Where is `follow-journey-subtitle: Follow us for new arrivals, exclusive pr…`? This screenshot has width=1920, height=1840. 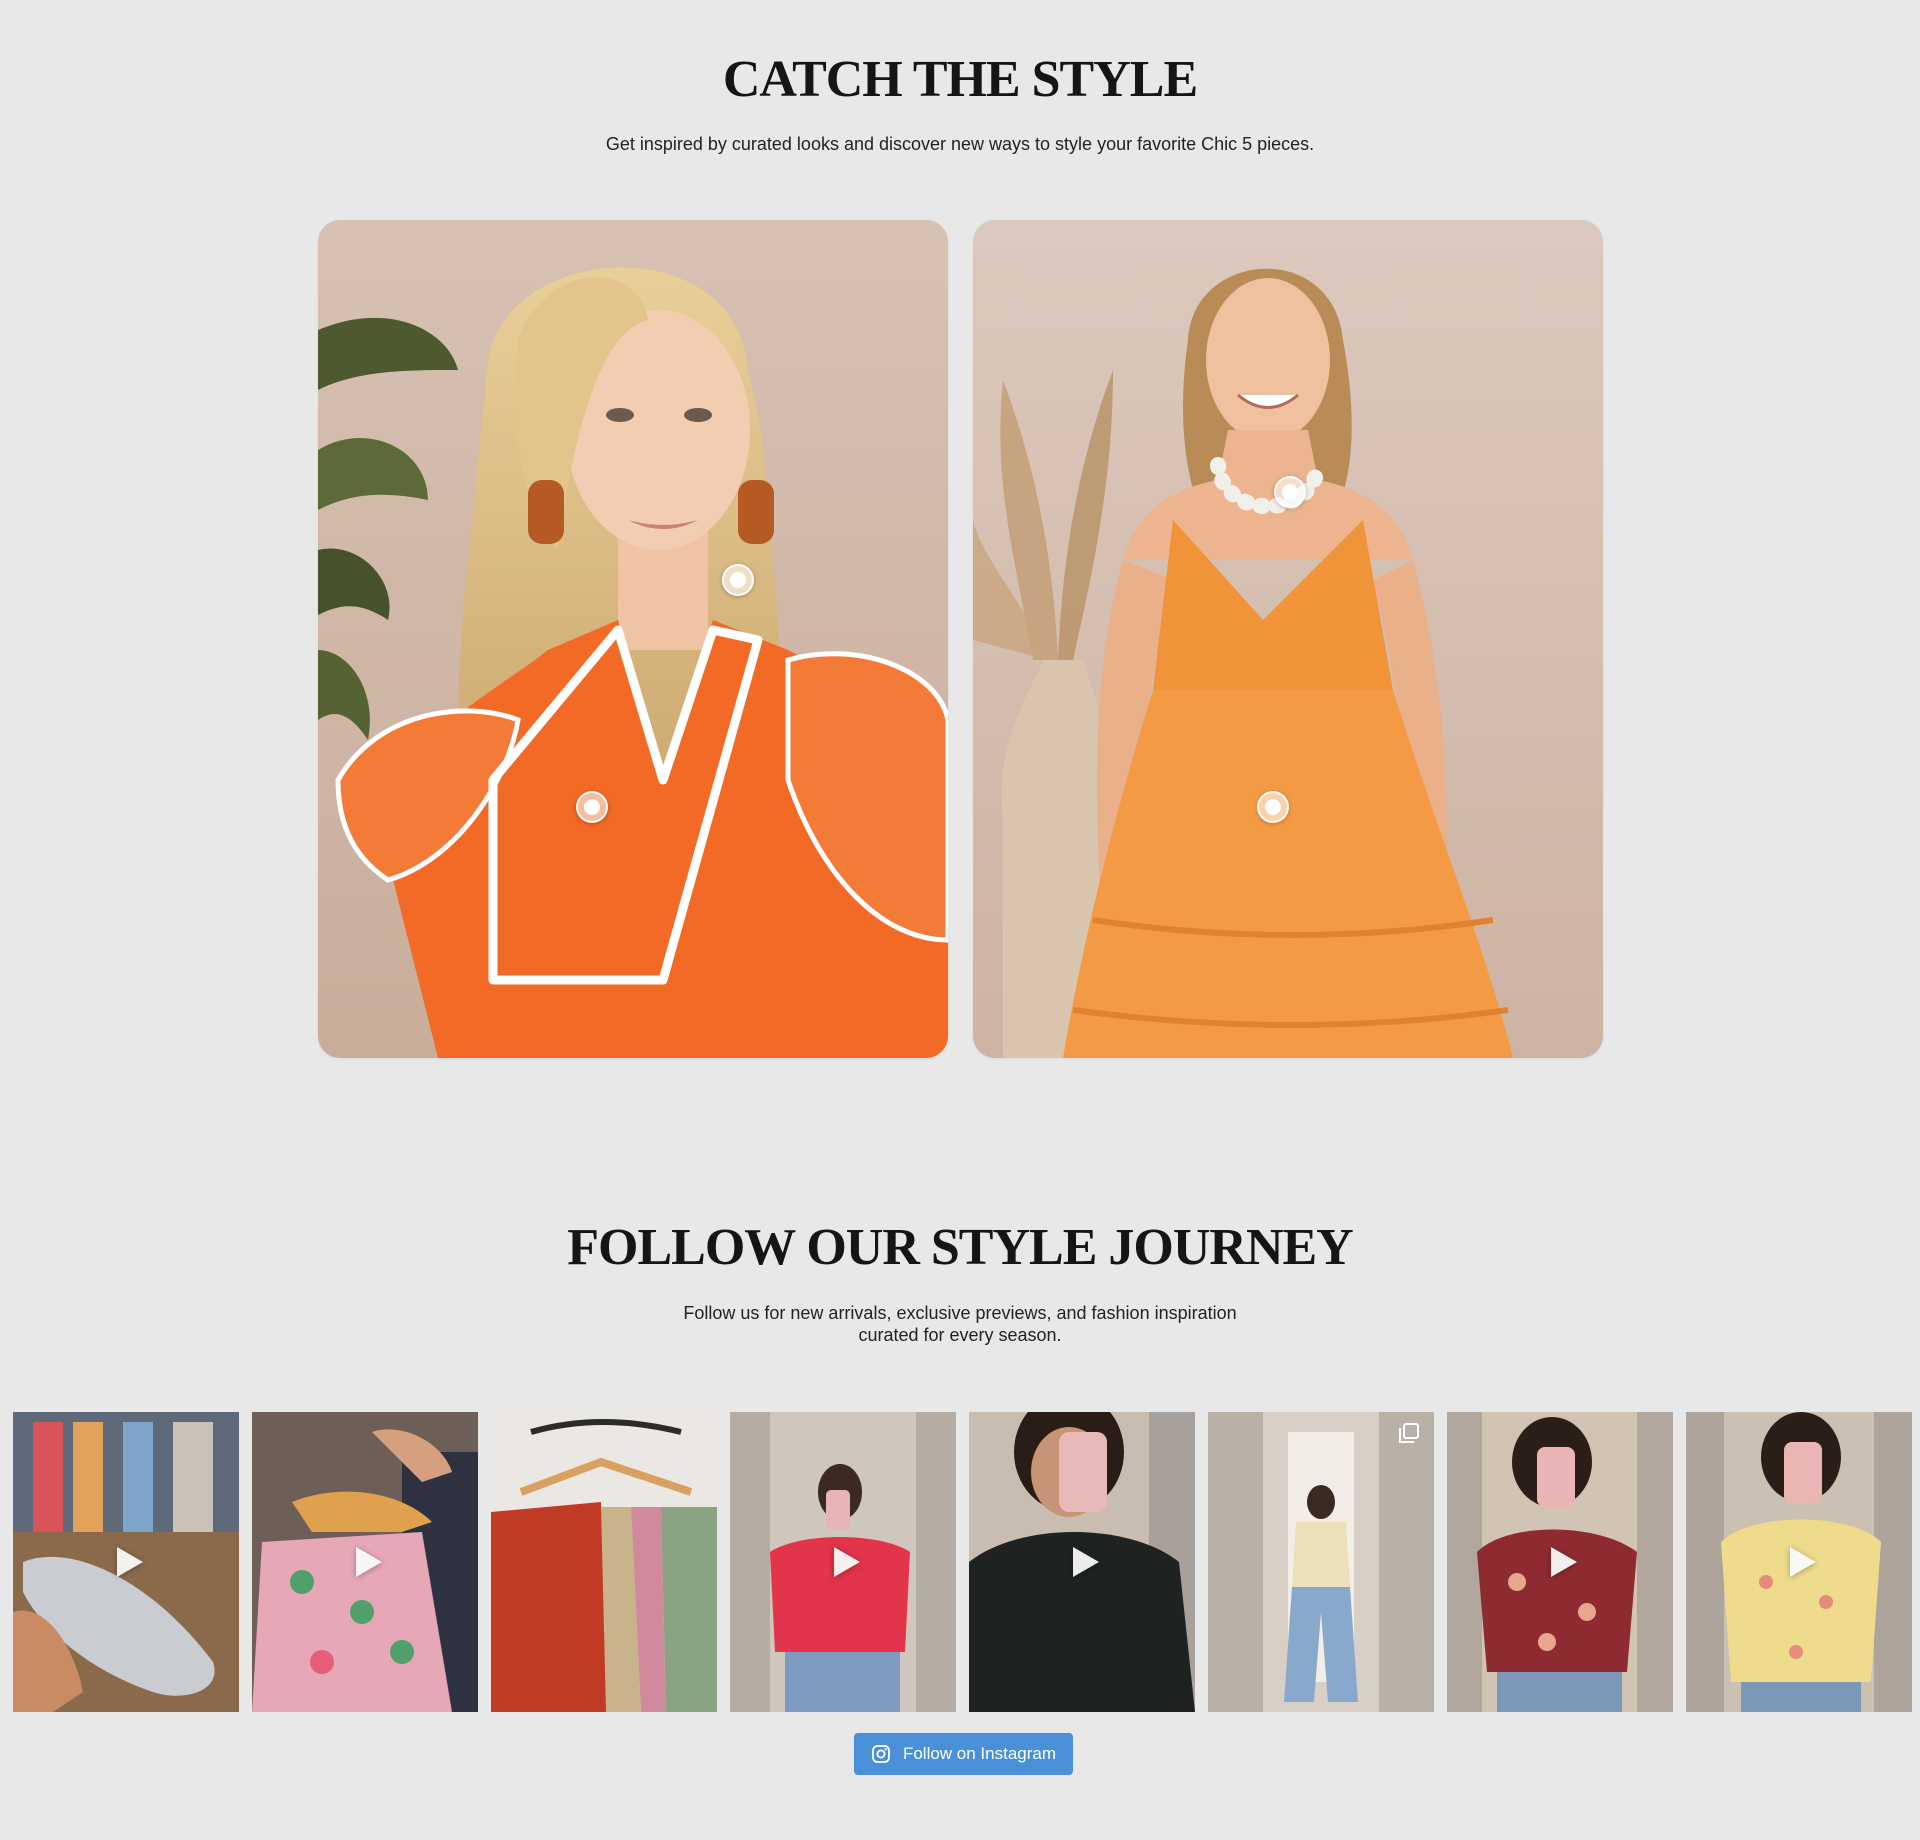 follow-journey-subtitle: Follow us for new arrivals, exclusive pr… is located at coordinates (960, 1324).